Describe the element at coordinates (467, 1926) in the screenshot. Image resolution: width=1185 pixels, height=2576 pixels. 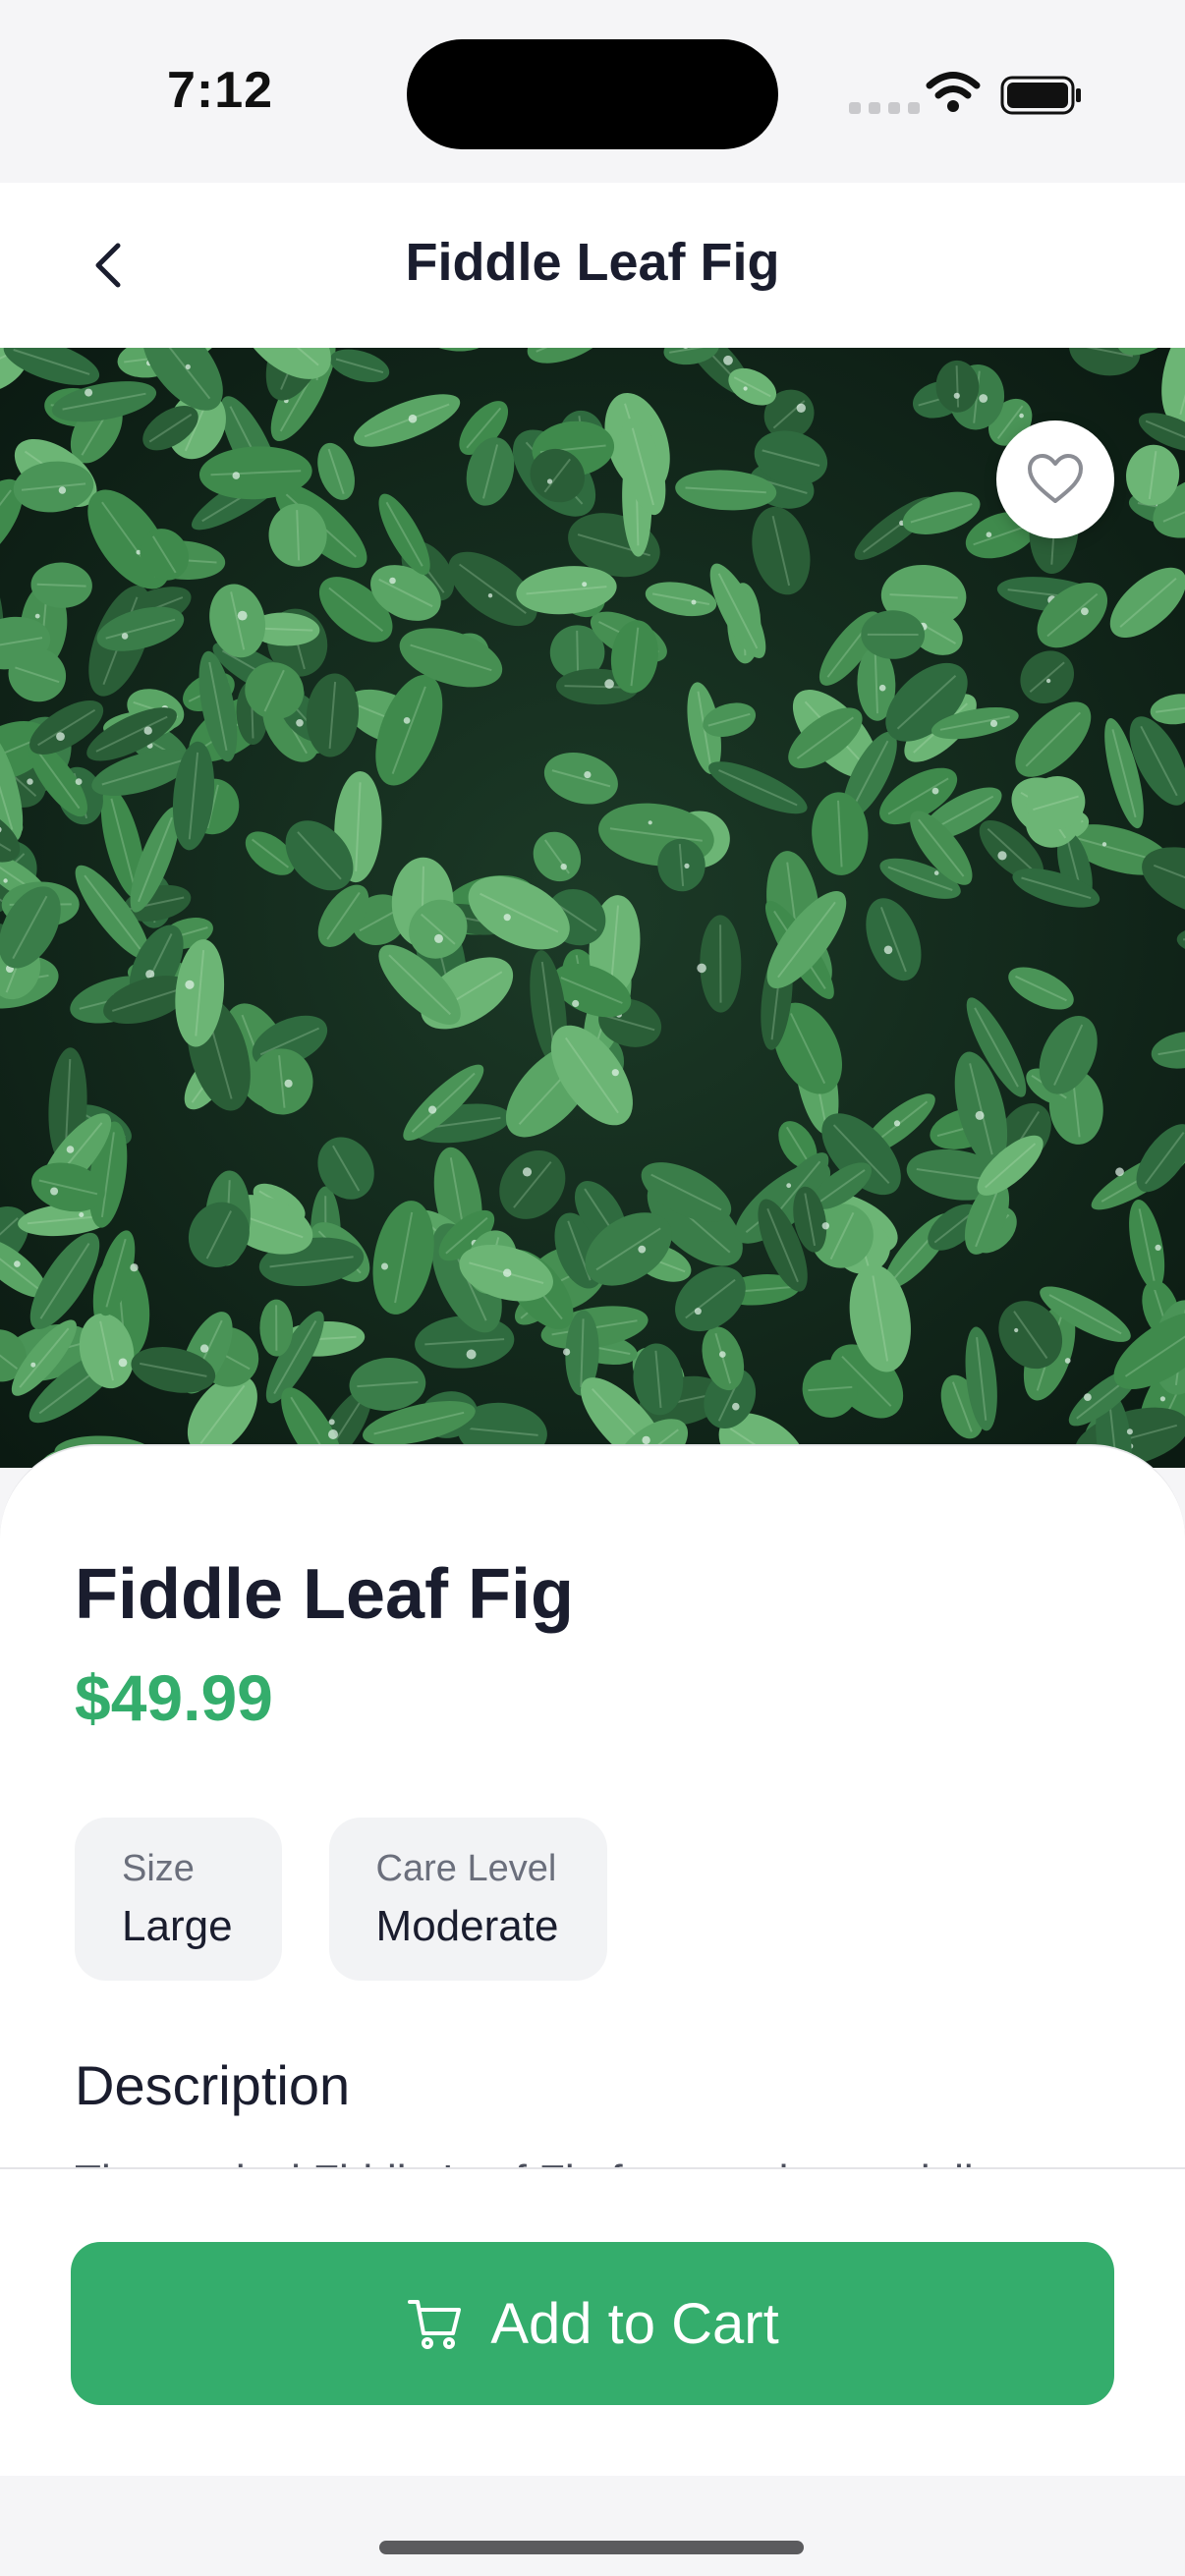
I see `care-level-value: Moderate` at that location.